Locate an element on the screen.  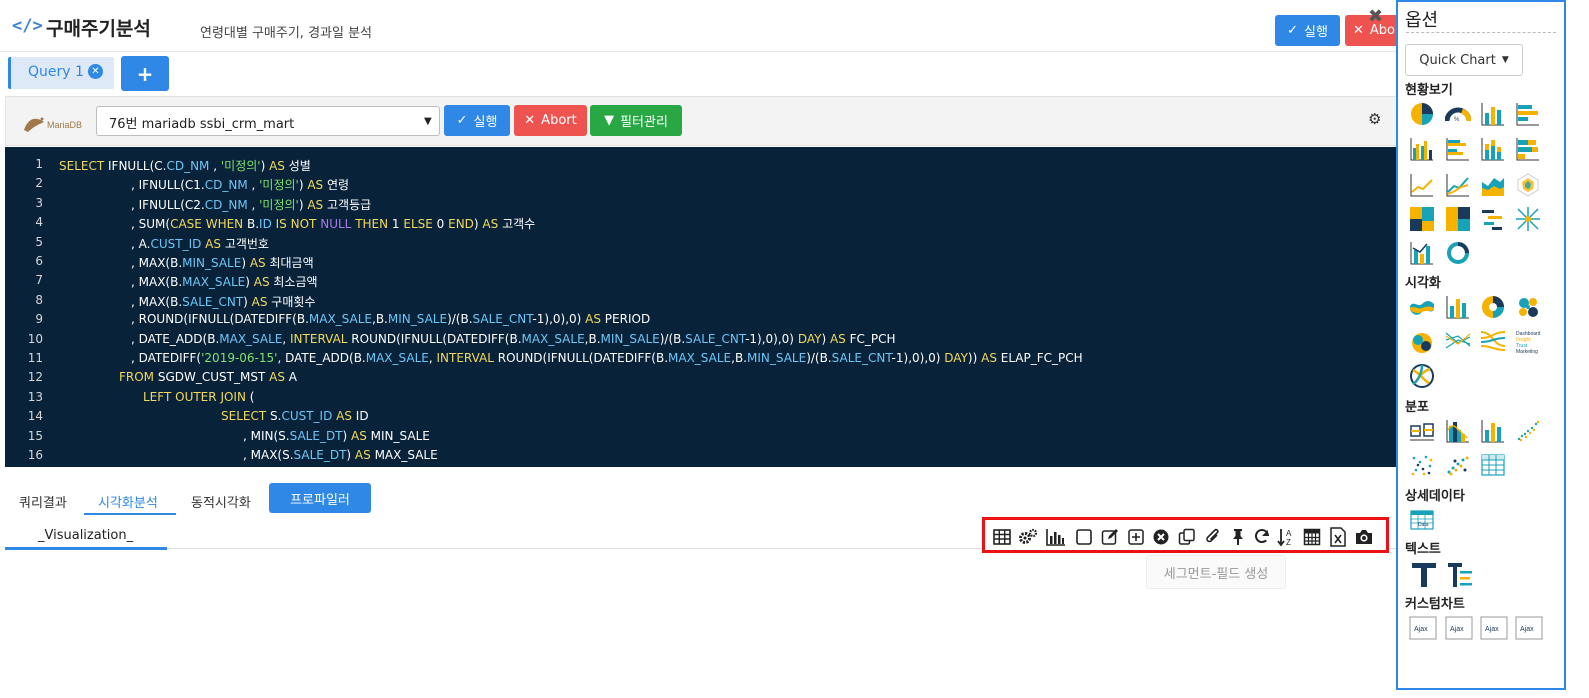
paperclip-icon is located at coordinates (1213, 537).